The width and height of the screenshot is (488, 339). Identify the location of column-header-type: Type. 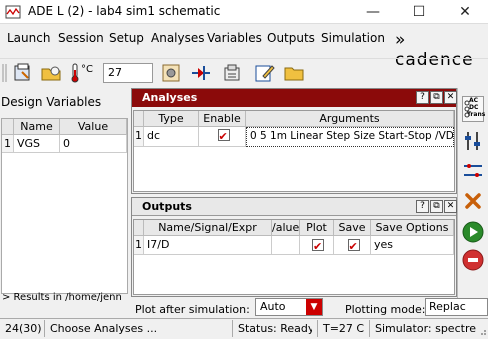
(171, 119).